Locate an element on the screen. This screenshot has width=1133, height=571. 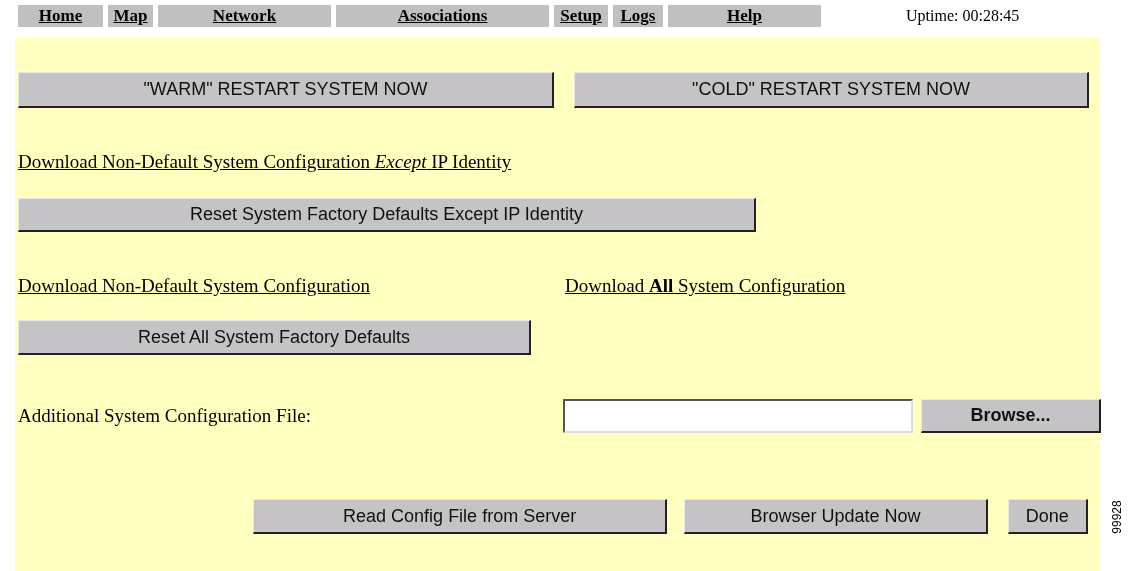
reset-except-ip-button: Reset System Factory Defaults Except IP Identity is located at coordinates (387, 215).